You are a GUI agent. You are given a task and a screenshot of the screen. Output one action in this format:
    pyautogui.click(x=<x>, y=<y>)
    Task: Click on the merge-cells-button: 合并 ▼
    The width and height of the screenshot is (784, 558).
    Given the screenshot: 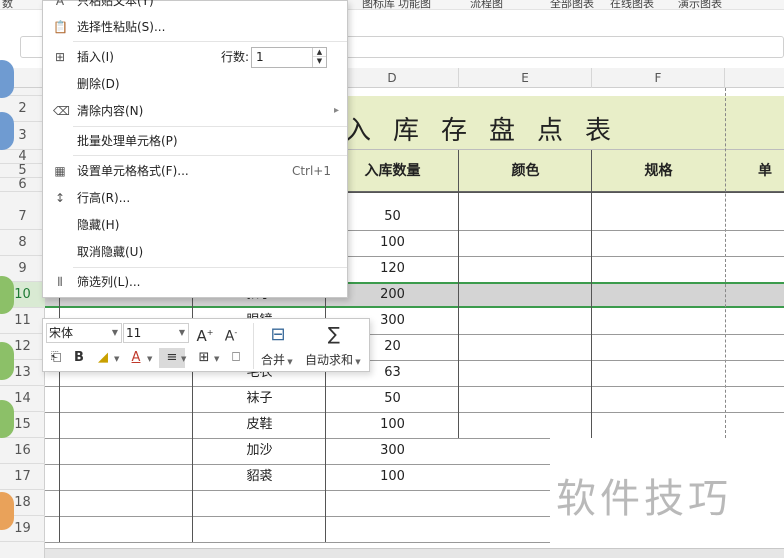 What is the action you would take?
    pyautogui.click(x=277, y=359)
    